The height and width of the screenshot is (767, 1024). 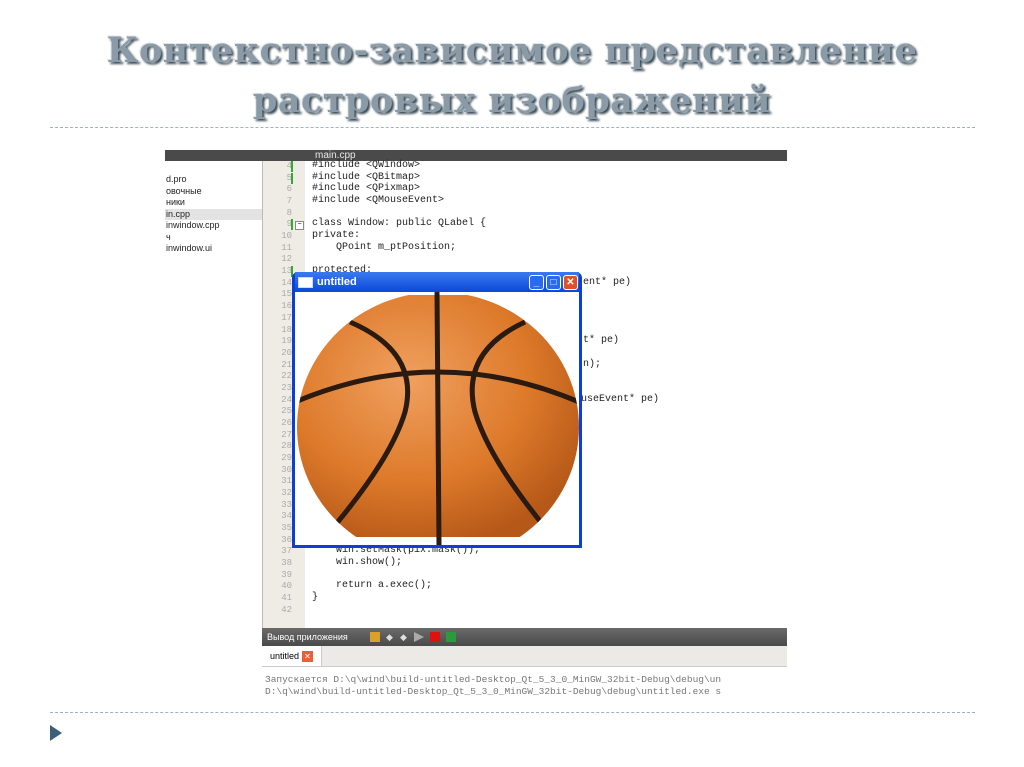 What do you see at coordinates (286, 294) in the screenshot?
I see `line-number: 15` at bounding box center [286, 294].